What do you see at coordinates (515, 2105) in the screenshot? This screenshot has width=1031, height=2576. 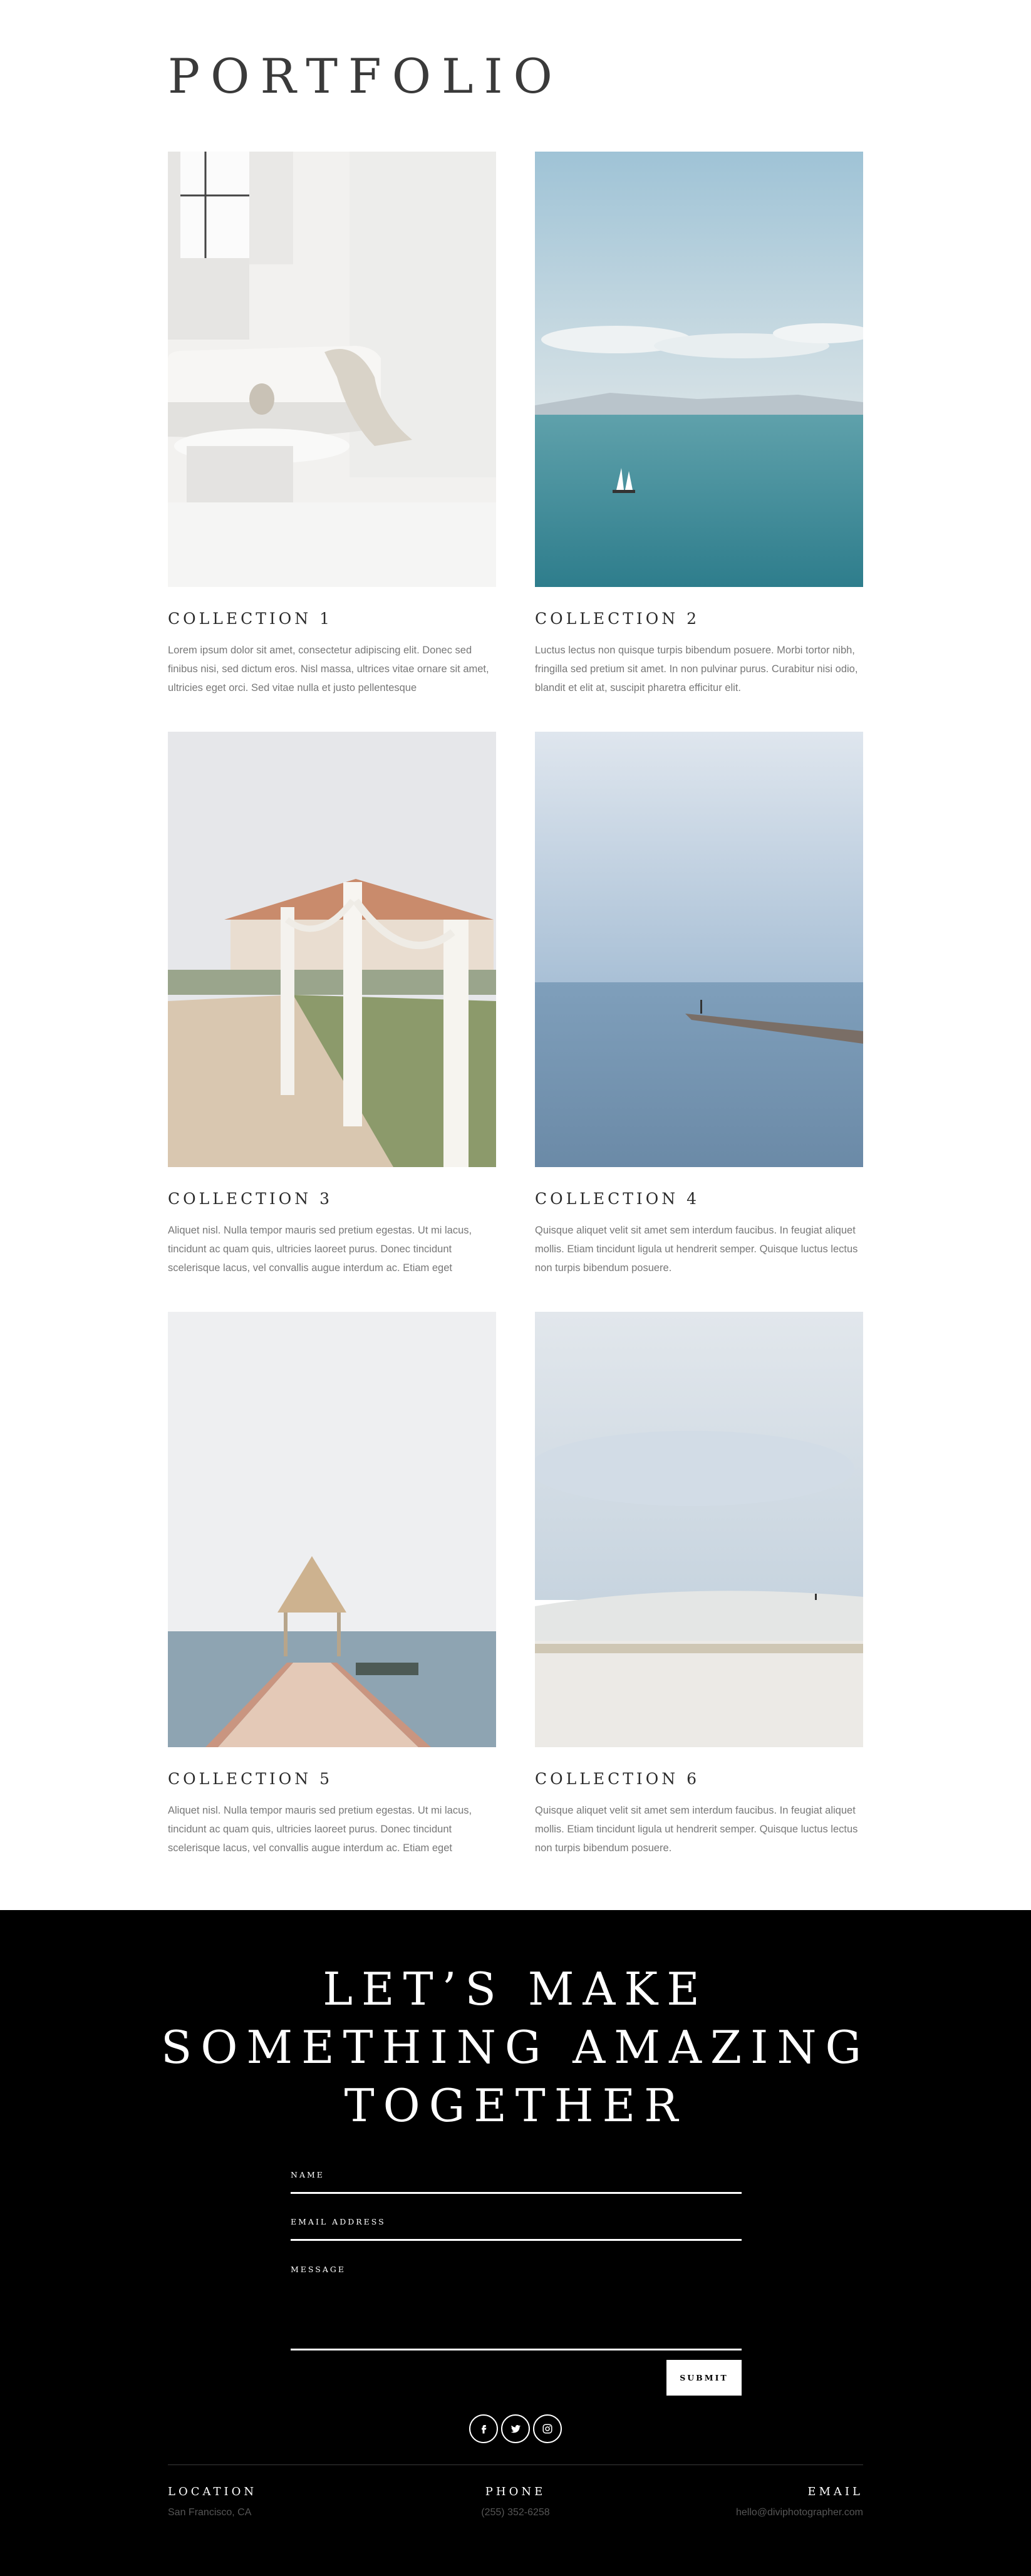 I see `headline-line: TOGETHER` at bounding box center [515, 2105].